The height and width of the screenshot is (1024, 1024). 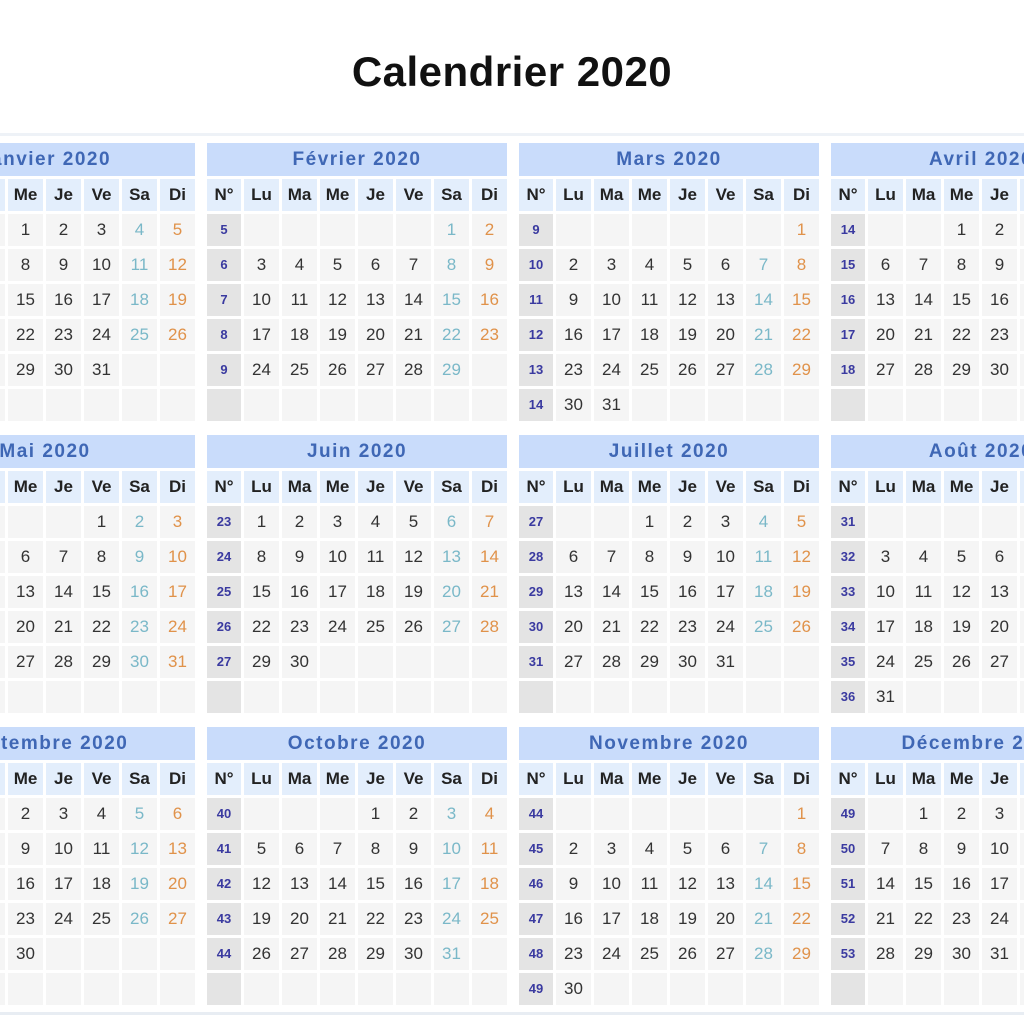 What do you see at coordinates (536, 954) in the screenshot?
I see `week-number: 48` at bounding box center [536, 954].